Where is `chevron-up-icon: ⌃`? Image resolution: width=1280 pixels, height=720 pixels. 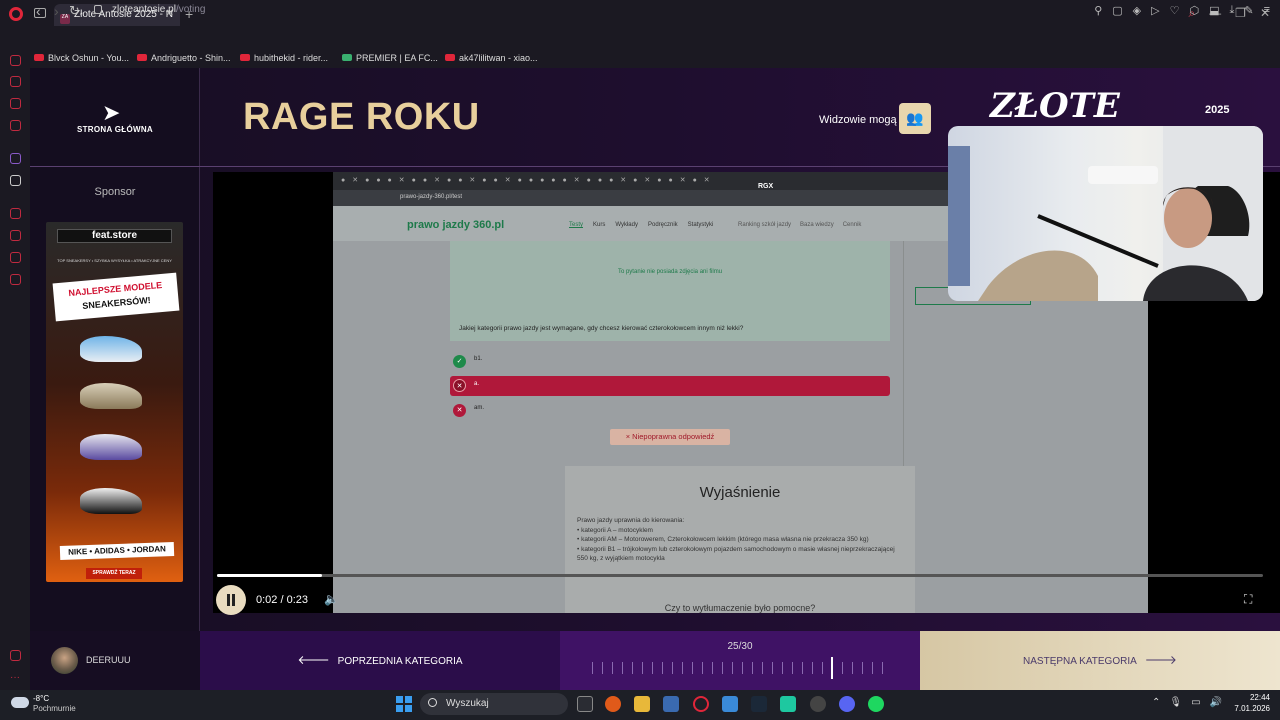 chevron-up-icon: ⌃ is located at coordinates (1156, 702).